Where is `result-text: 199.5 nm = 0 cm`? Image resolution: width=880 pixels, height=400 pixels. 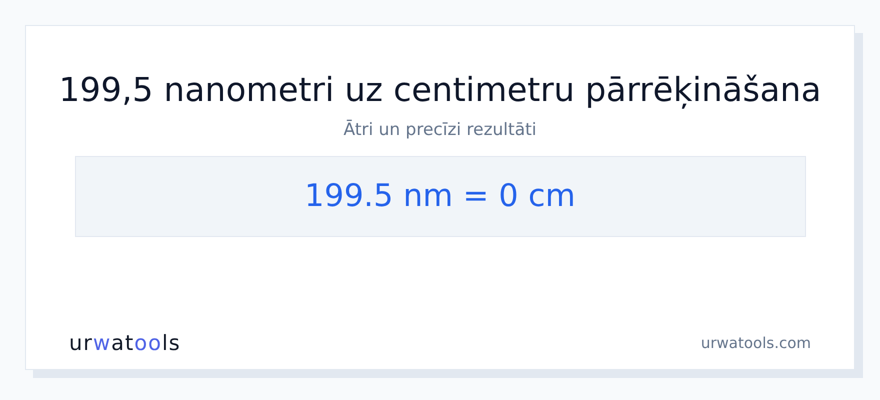
result-text: 199.5 nm = 0 cm is located at coordinates (440, 196).